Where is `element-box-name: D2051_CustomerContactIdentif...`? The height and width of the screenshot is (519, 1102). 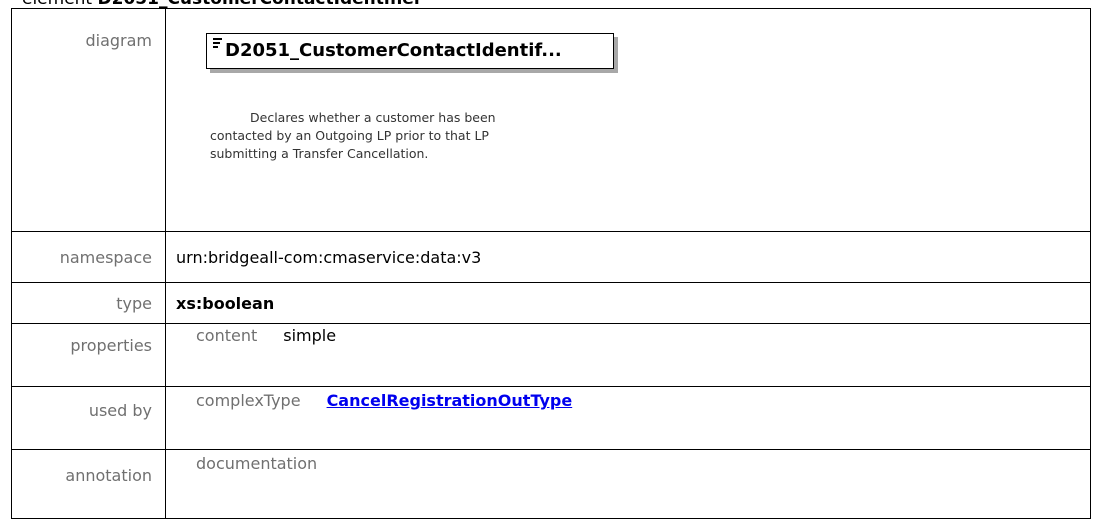
element-box-name: D2051_CustomerContactIdentif... is located at coordinates (393, 50).